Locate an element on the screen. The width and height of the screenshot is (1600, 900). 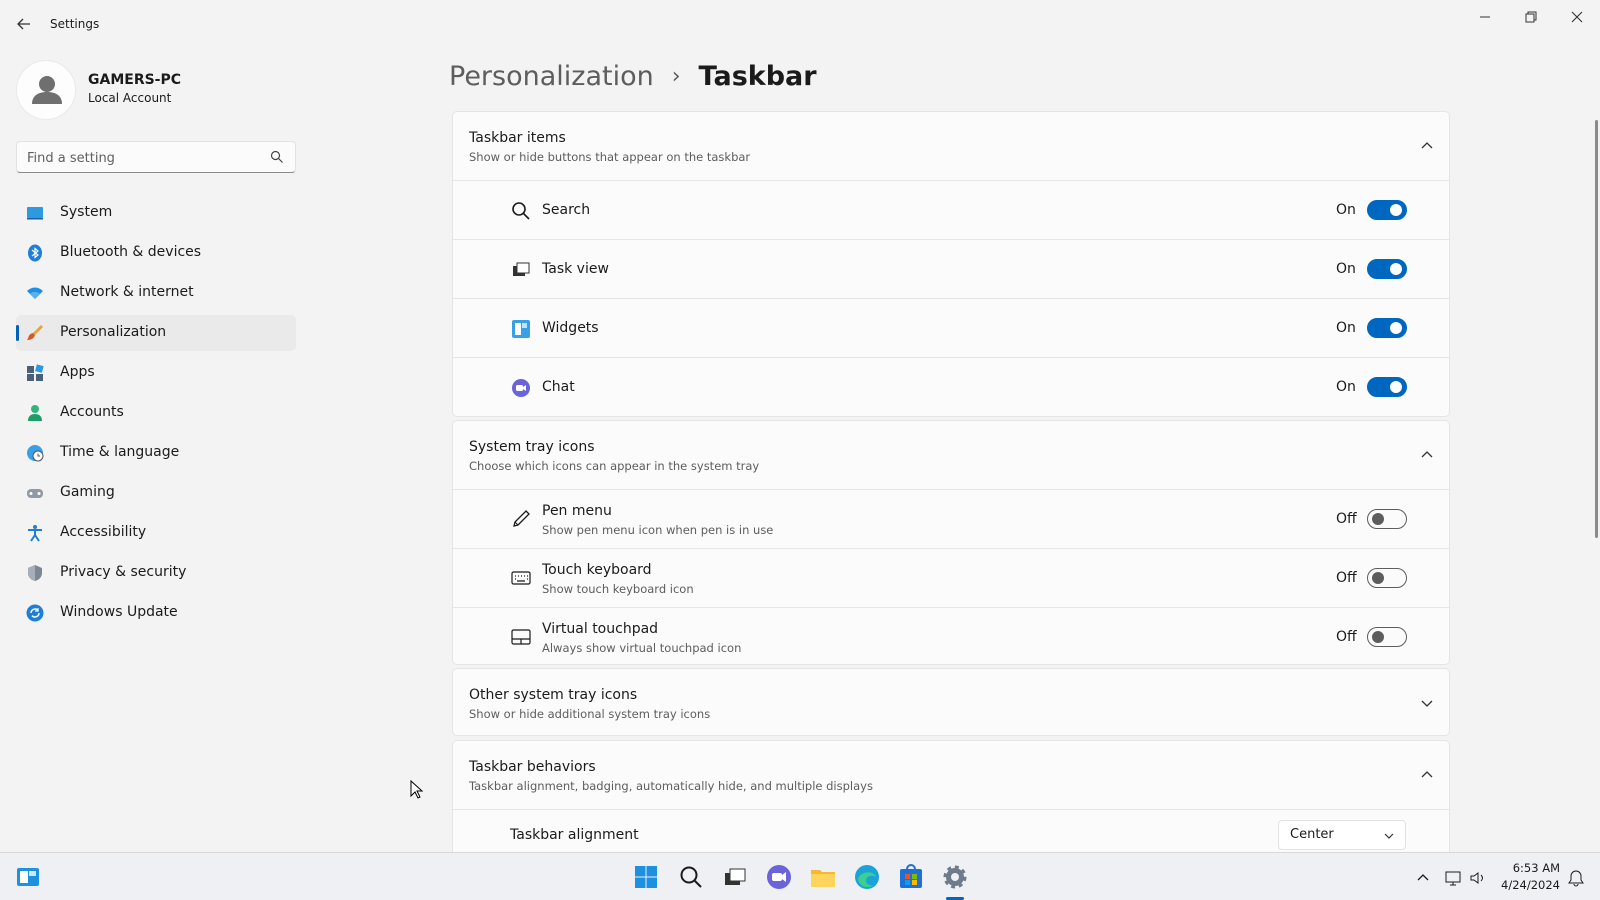
chat-toggle is located at coordinates (1387, 387).